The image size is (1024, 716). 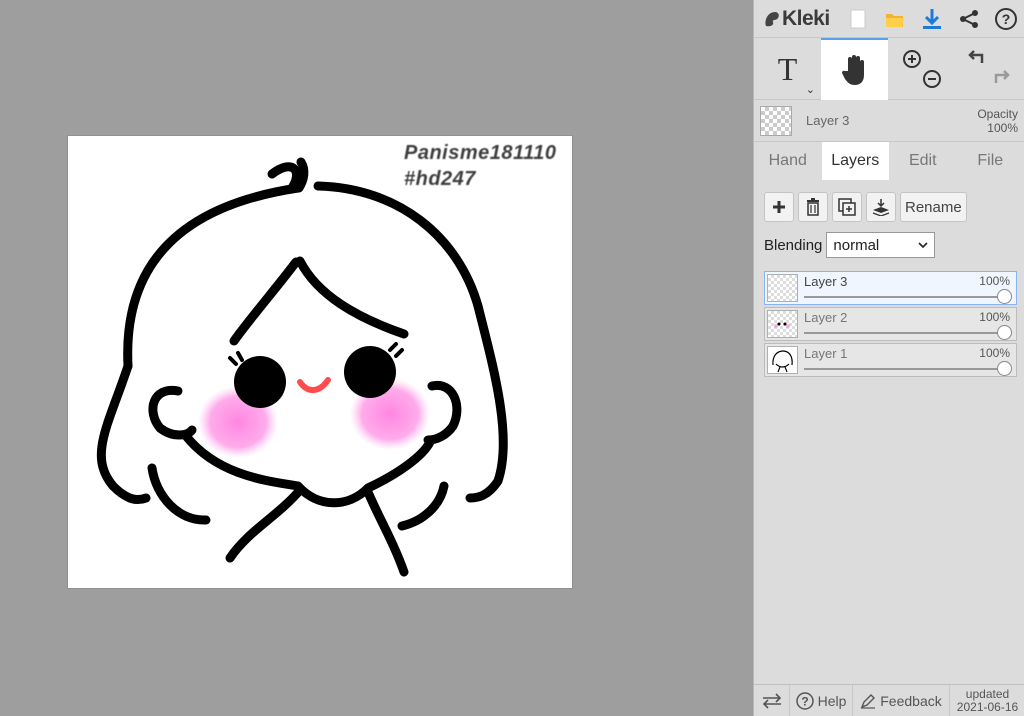 I want to click on layer-list: Layer 3 100% Layer 2 100% Layer 1 100%, so click(x=891, y=324).